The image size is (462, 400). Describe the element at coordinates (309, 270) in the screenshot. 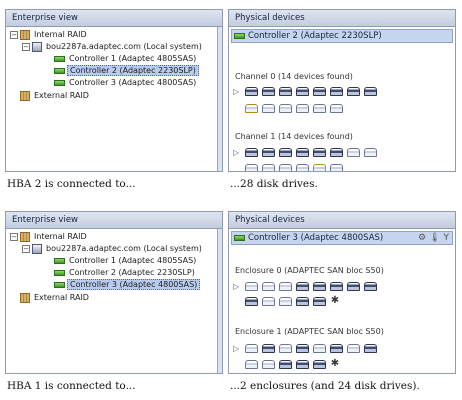

I see `enclosure-label: Enclosure 0 (ADAPTEC SAN bloc S50)` at that location.